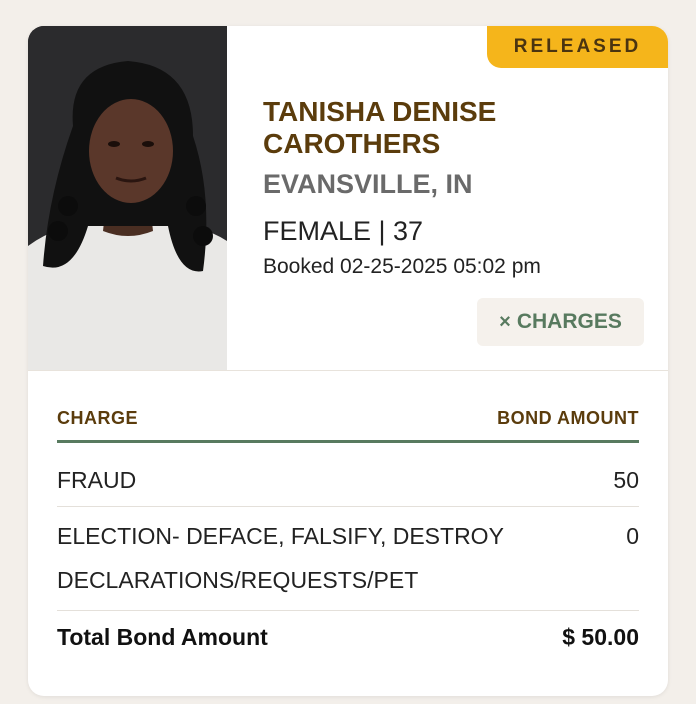  I want to click on charges-table-header: CHARGE BOND AMOUNT, so click(348, 424).